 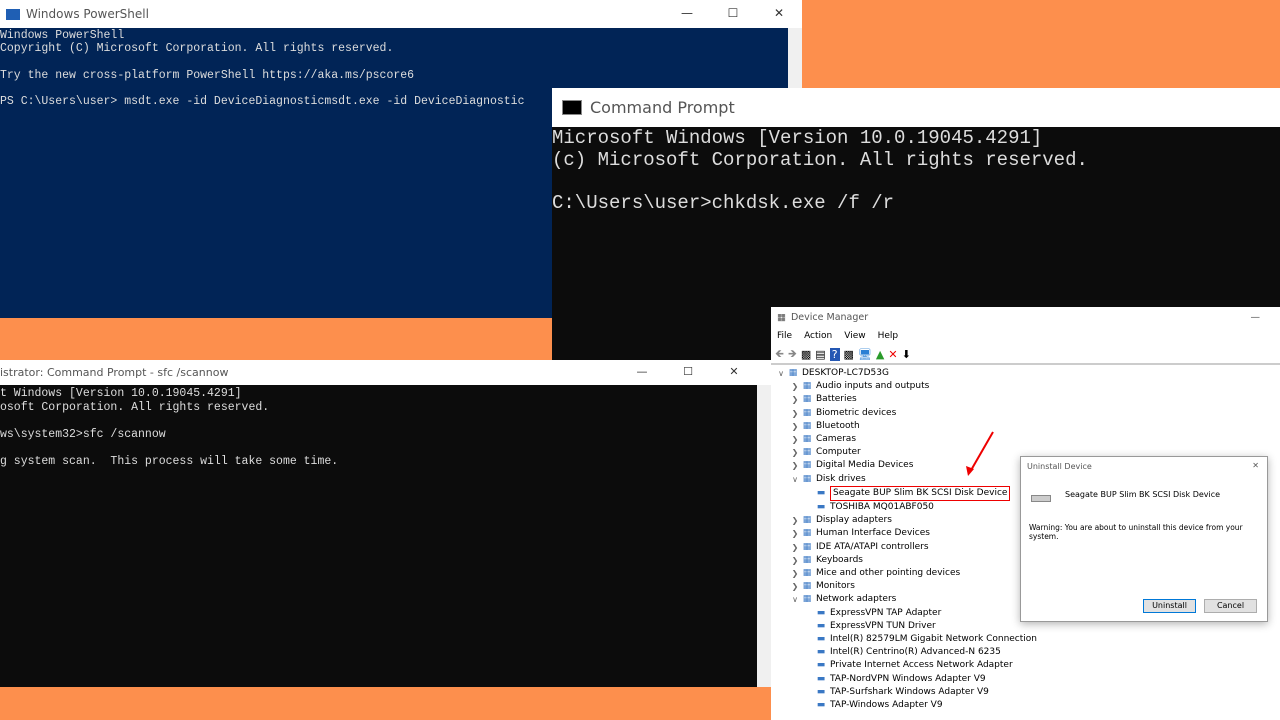 What do you see at coordinates (1059, 466) in the screenshot?
I see `dialog-title: Uninstall Device` at bounding box center [1059, 466].